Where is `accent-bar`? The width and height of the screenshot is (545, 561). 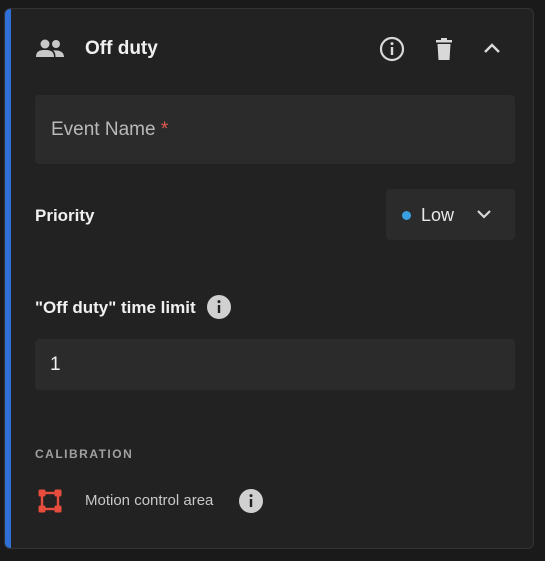
accent-bar is located at coordinates (8, 278).